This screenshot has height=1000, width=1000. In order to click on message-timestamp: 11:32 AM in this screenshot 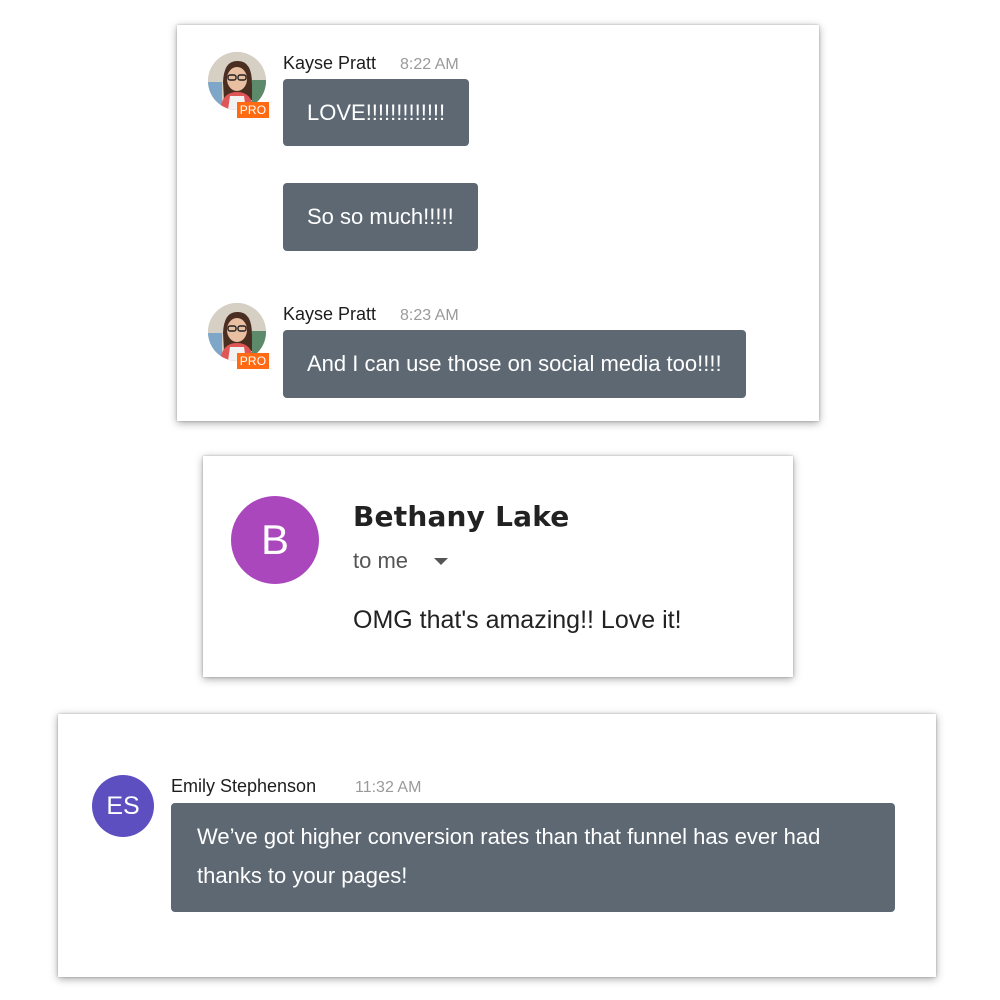, I will do `click(388, 787)`.